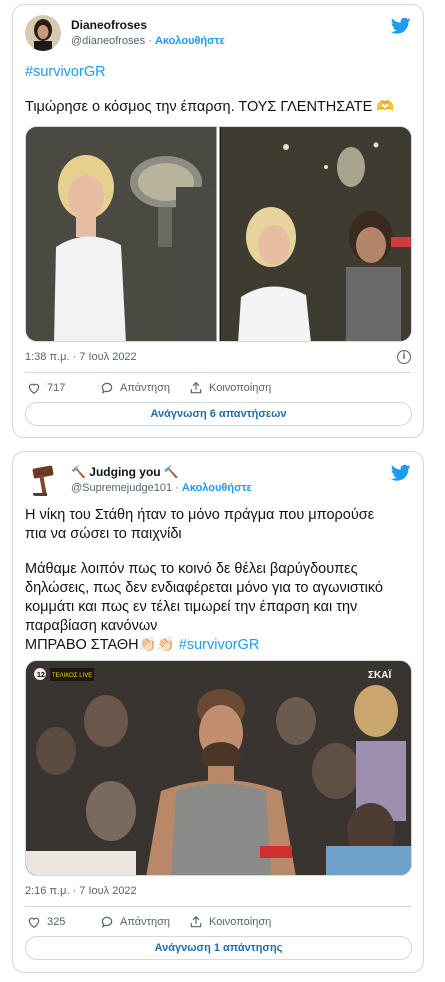 The width and height of the screenshot is (445, 982). I want to click on tweet-text-line: πια να σώσει το παιχνίδι, so click(103, 534).